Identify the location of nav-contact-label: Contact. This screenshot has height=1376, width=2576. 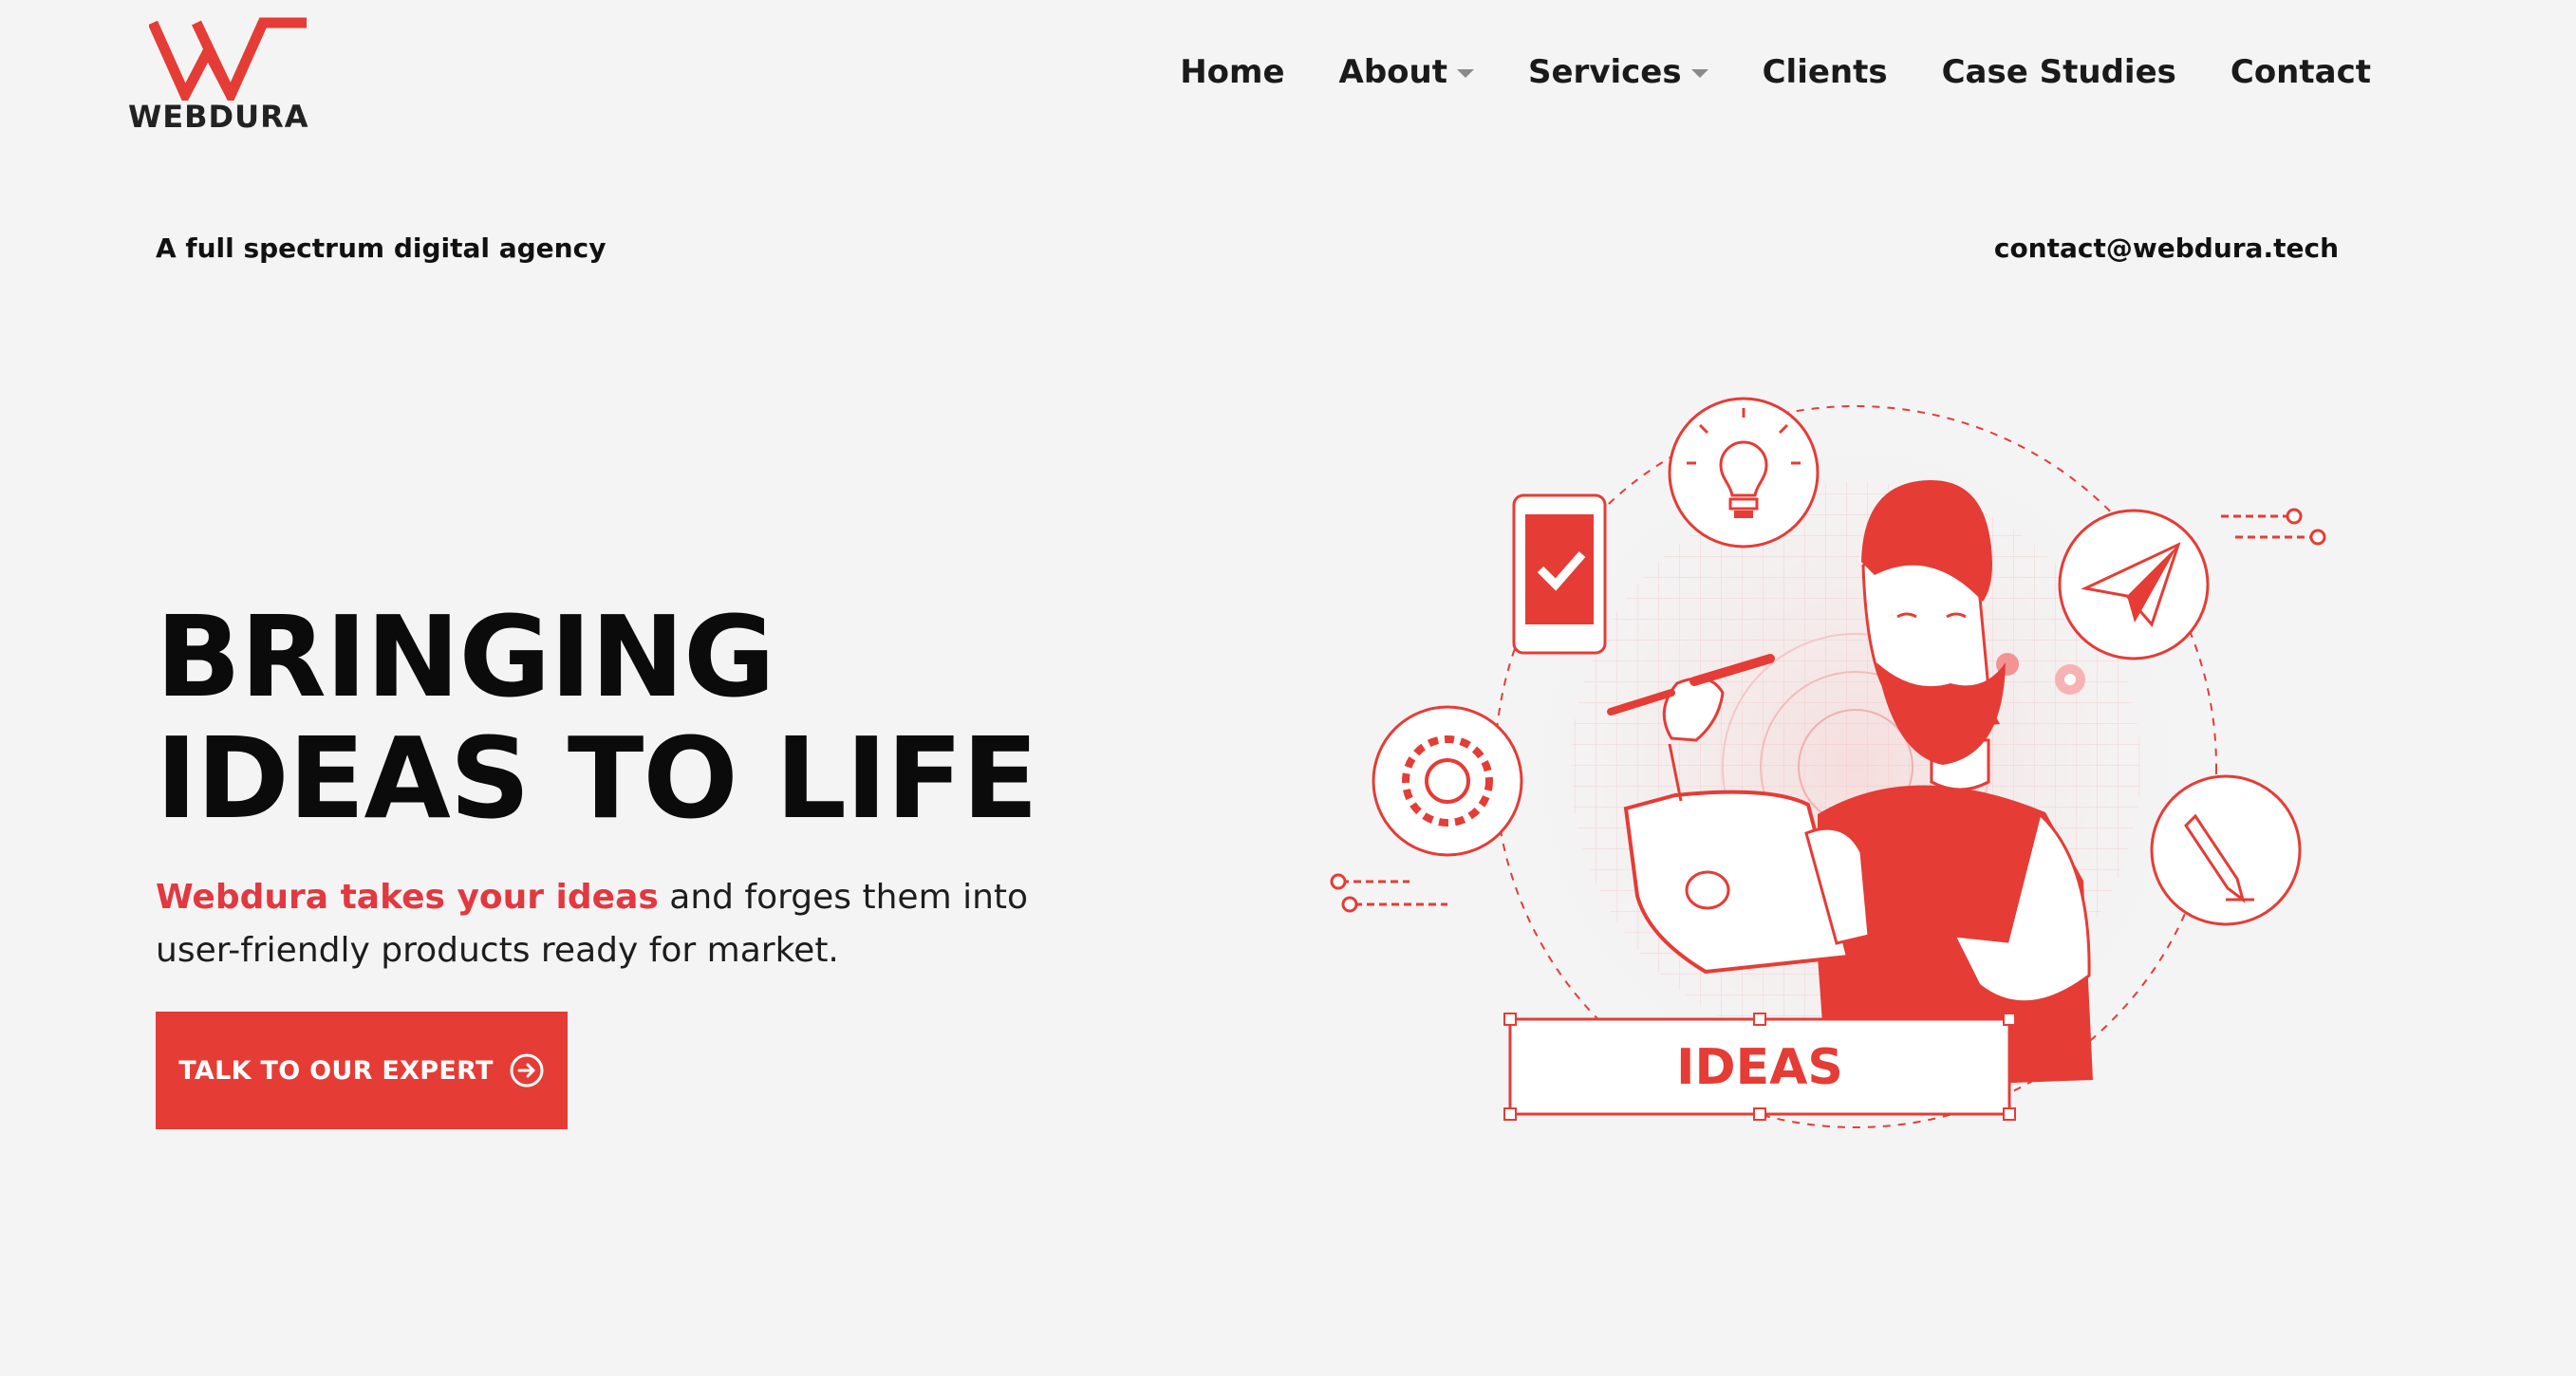
(2300, 72).